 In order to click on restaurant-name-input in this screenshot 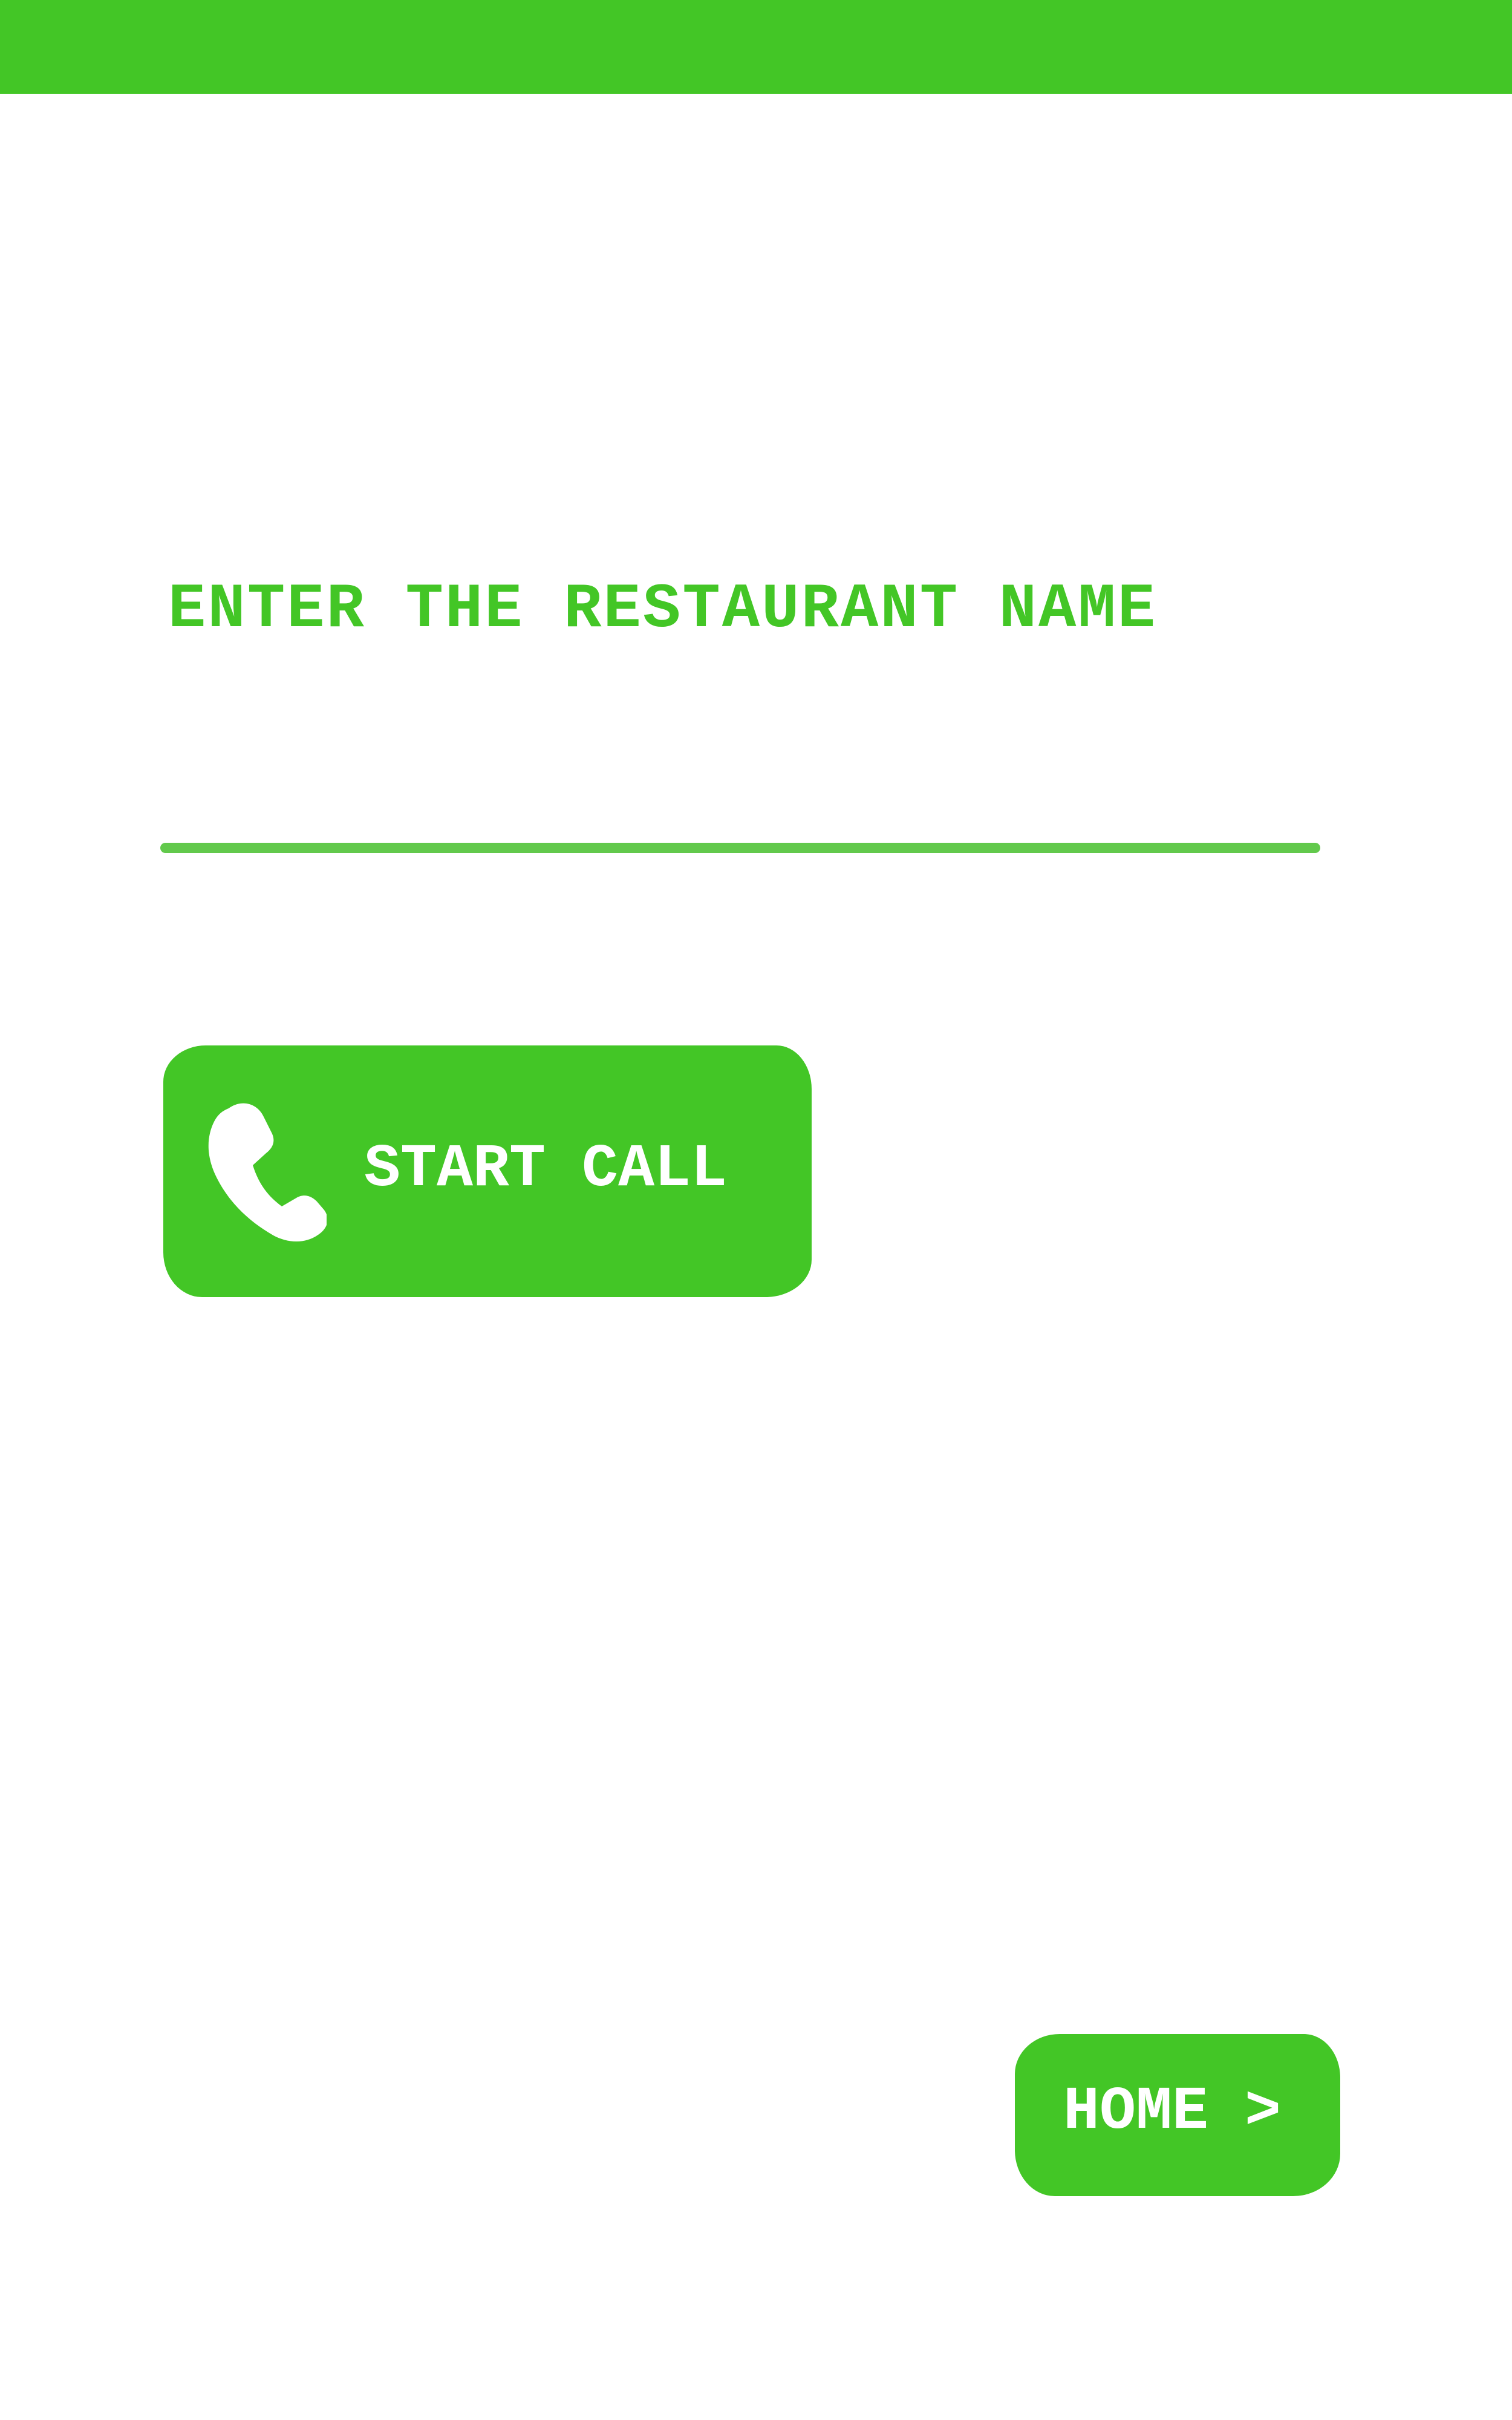, I will do `click(739, 815)`.